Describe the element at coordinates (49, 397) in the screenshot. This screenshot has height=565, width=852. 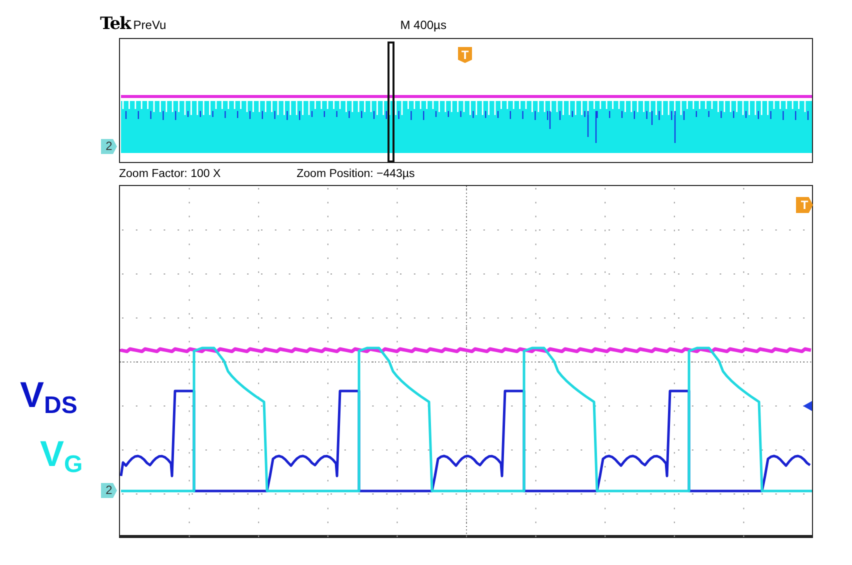
I see `trace-label: V$_{DS}$` at that location.